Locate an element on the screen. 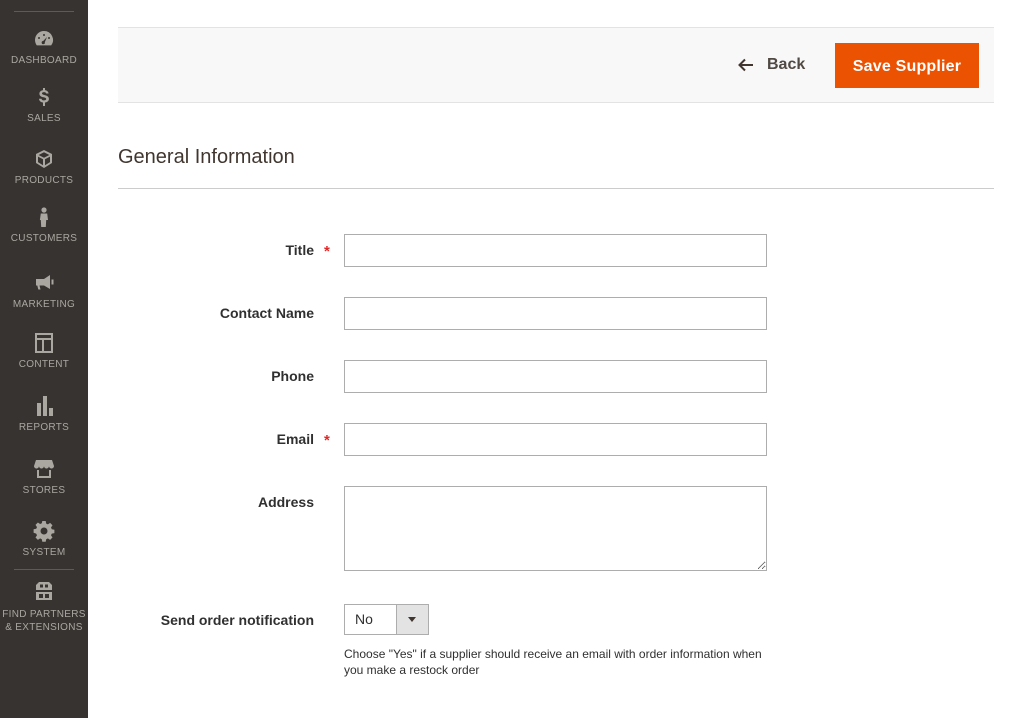  sidebar-item-system: SYSTEM is located at coordinates (44, 539).